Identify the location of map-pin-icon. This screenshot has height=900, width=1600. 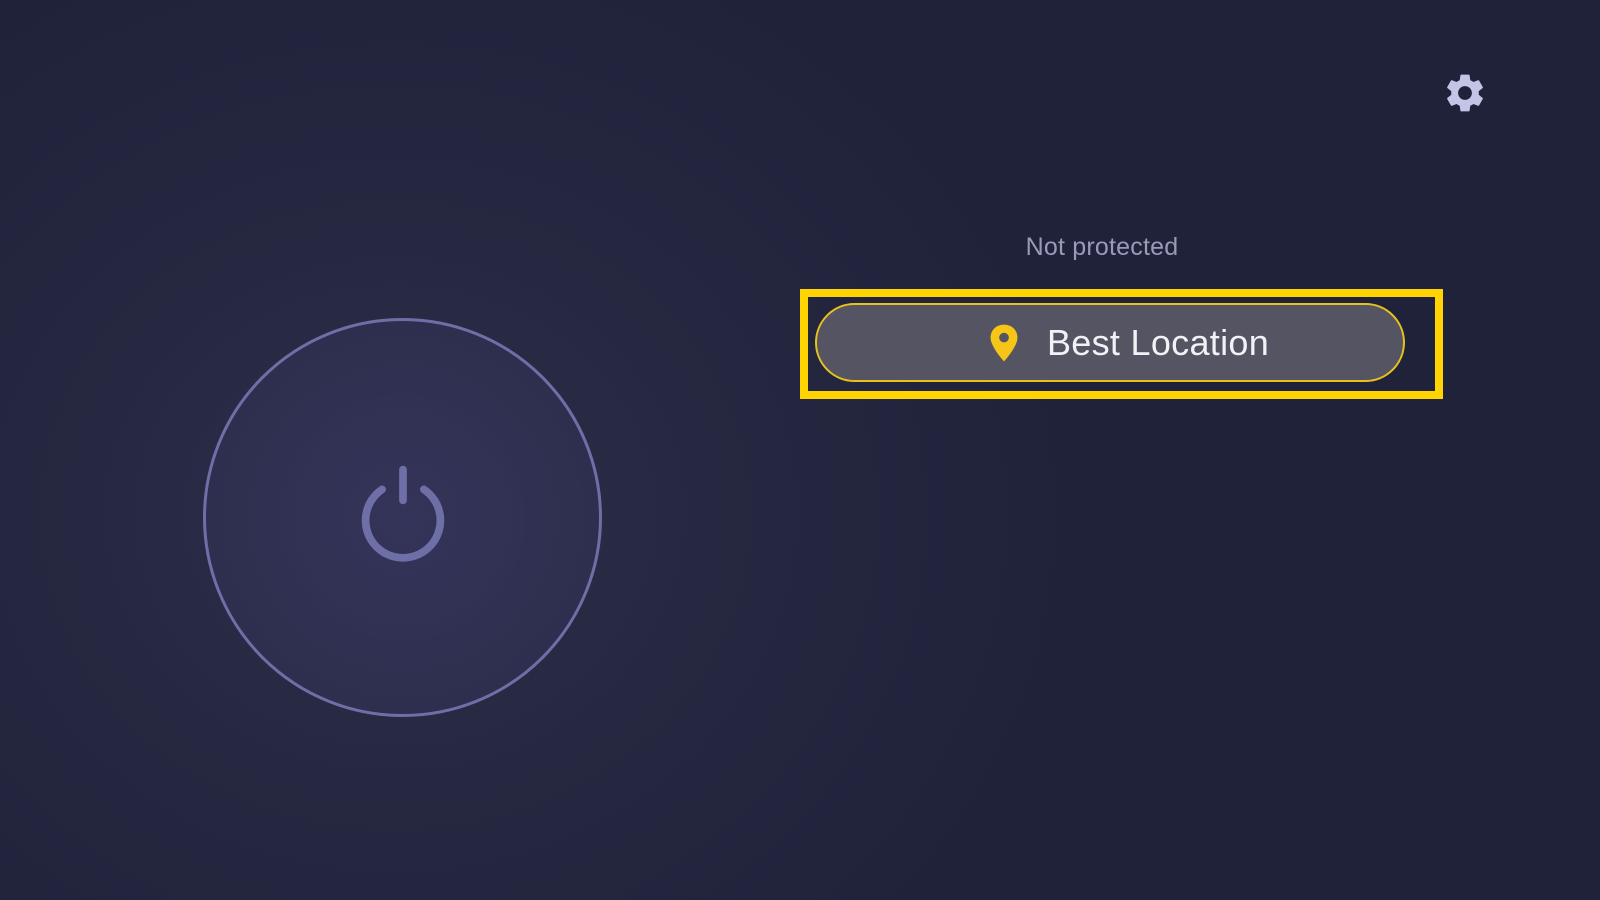
(1004, 343).